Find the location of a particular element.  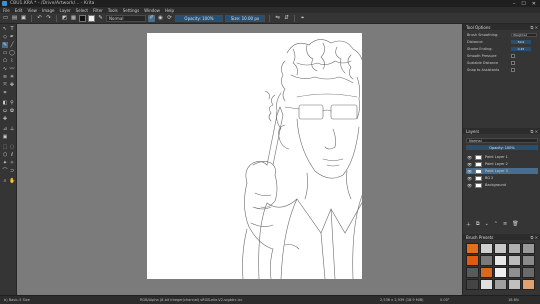

zoom-tool-icon: ⌕ is located at coordinates (5, 181).